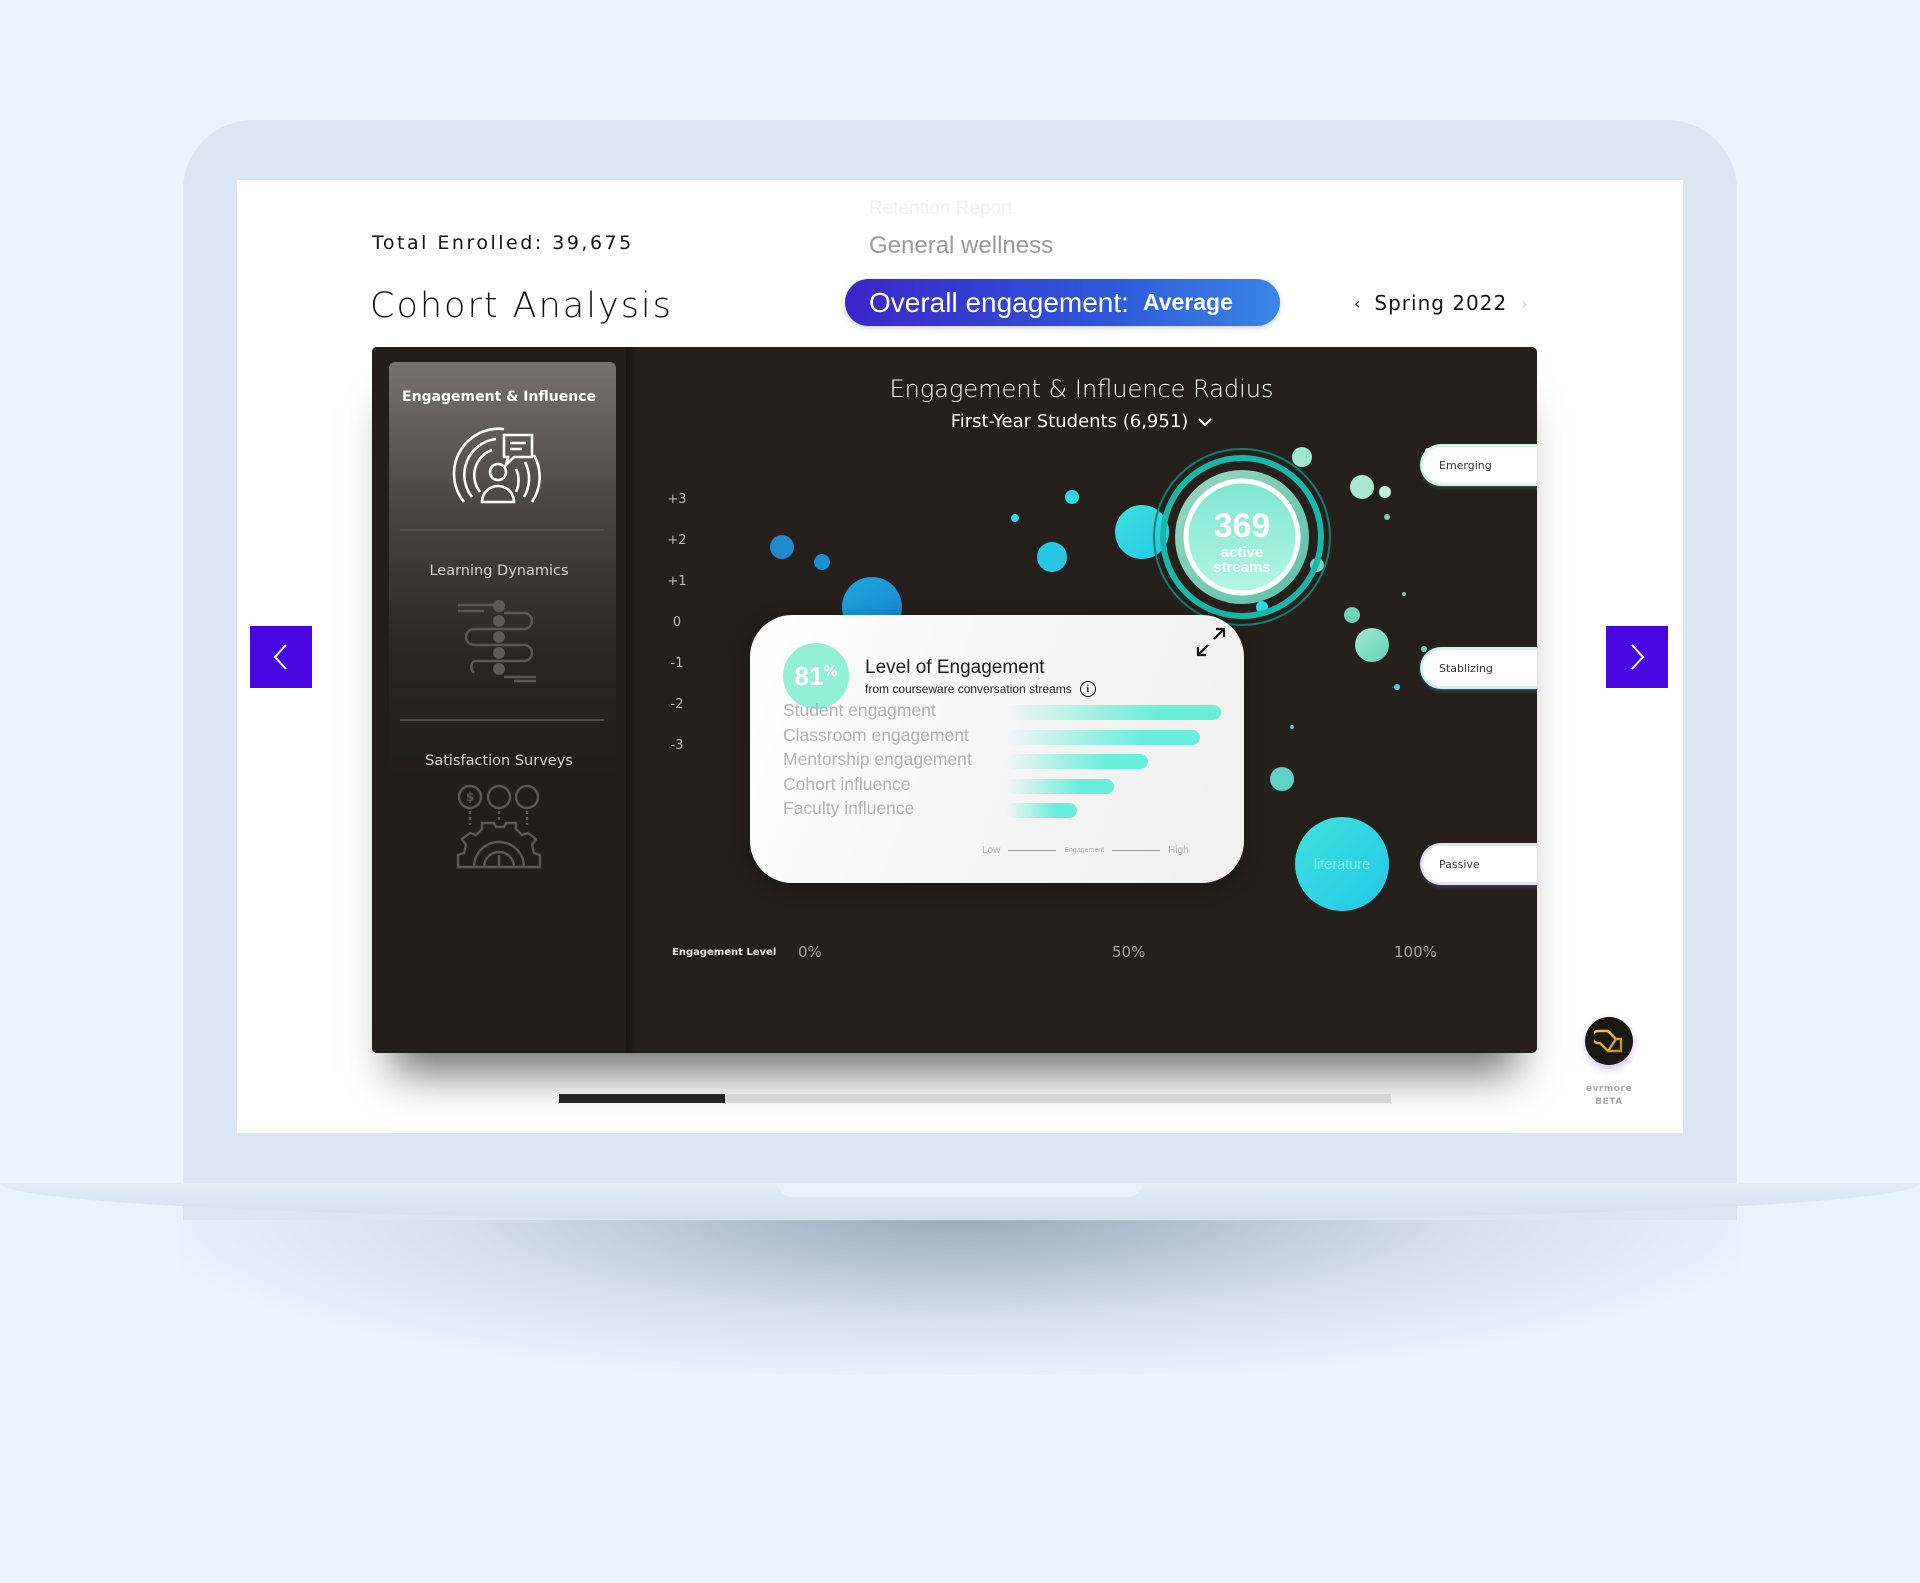  Describe the element at coordinates (1609, 1102) in the screenshot. I see `brand-tag: BETA` at that location.